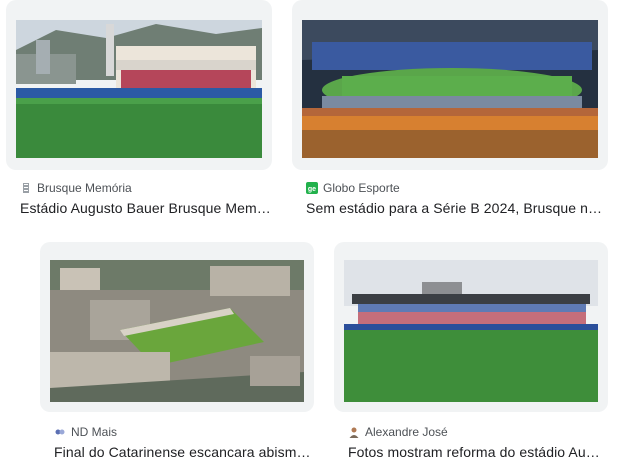 This screenshot has height=464, width=620. I want to click on building-icon, so click(26, 188).